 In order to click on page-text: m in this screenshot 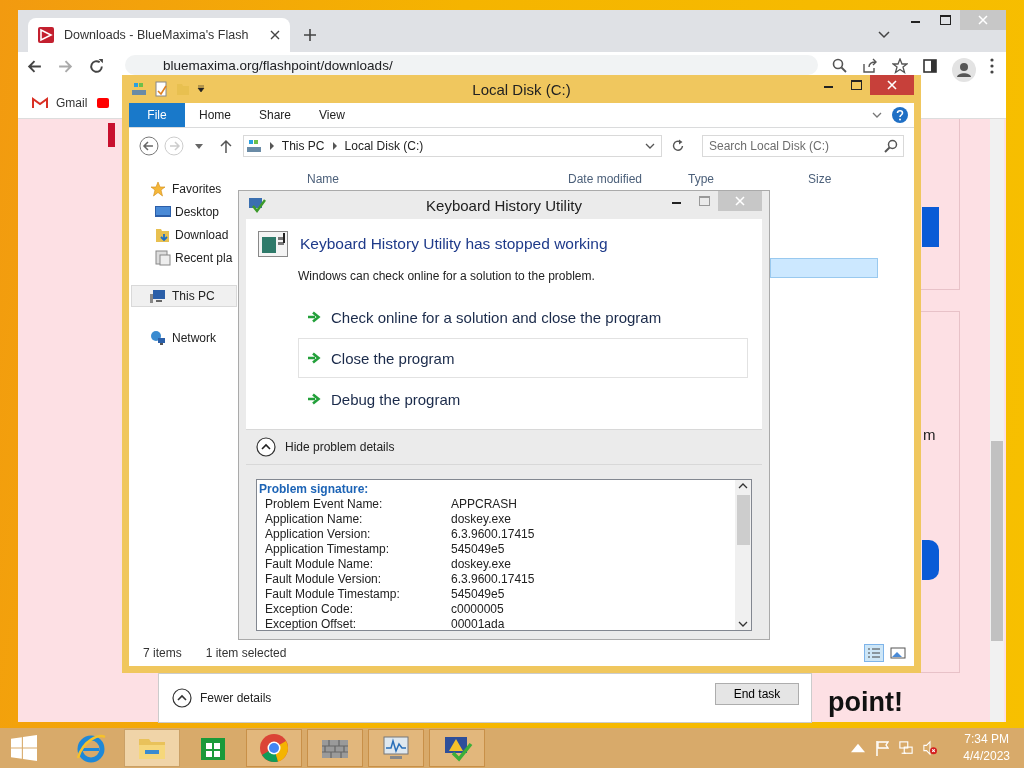, I will do `click(929, 434)`.